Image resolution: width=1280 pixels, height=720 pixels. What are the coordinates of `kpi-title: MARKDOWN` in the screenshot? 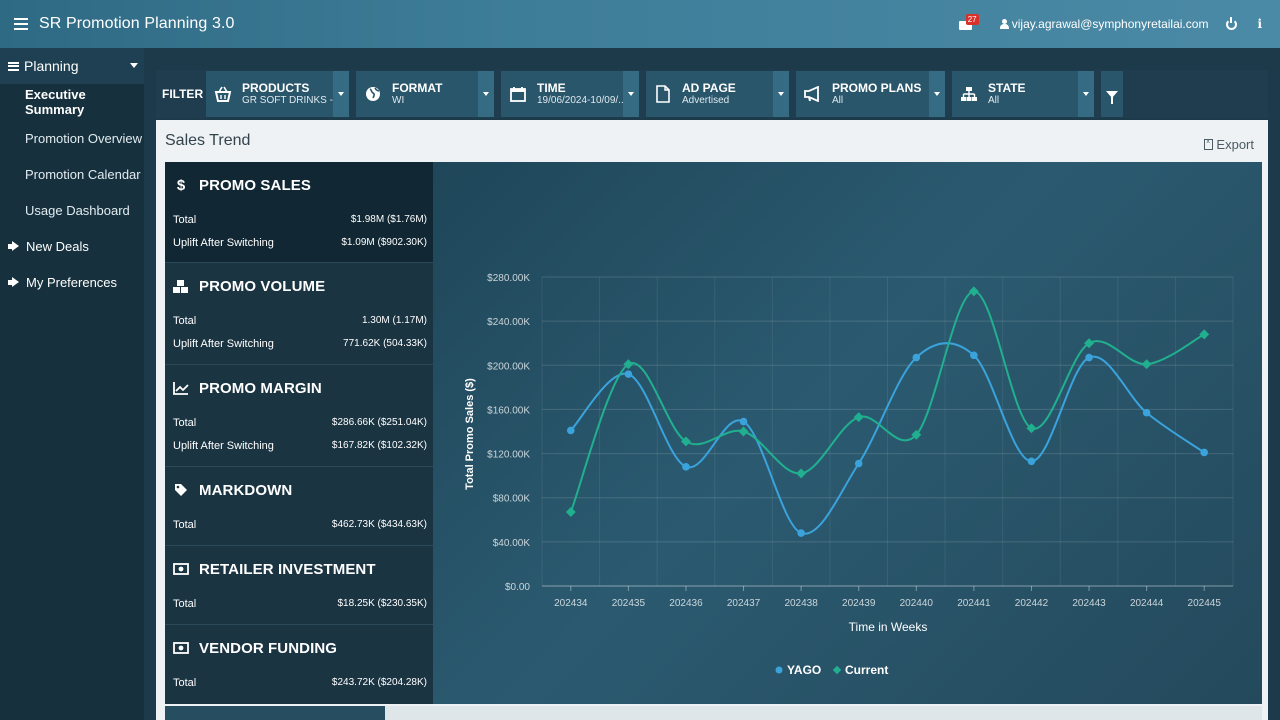 It's located at (246, 490).